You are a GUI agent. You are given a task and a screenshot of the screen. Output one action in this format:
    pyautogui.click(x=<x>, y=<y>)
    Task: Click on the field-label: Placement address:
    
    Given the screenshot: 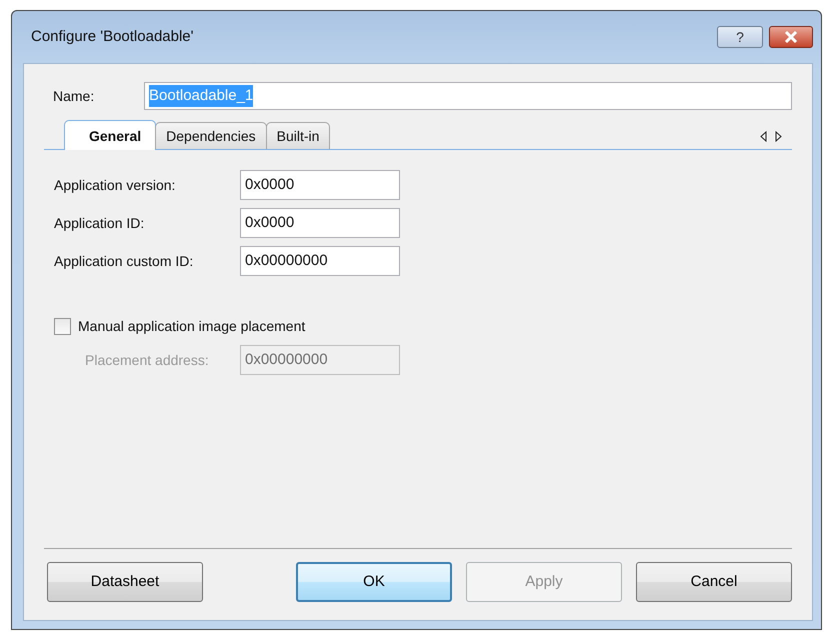 What is the action you would take?
    pyautogui.click(x=147, y=360)
    